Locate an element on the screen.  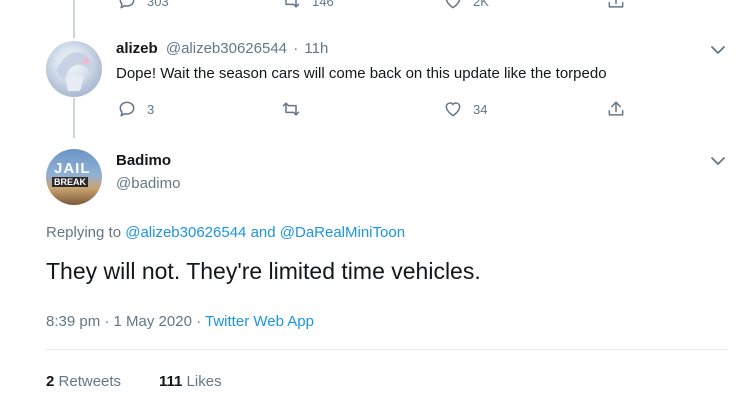
tweet-source: Twitter Web App is located at coordinates (259, 321).